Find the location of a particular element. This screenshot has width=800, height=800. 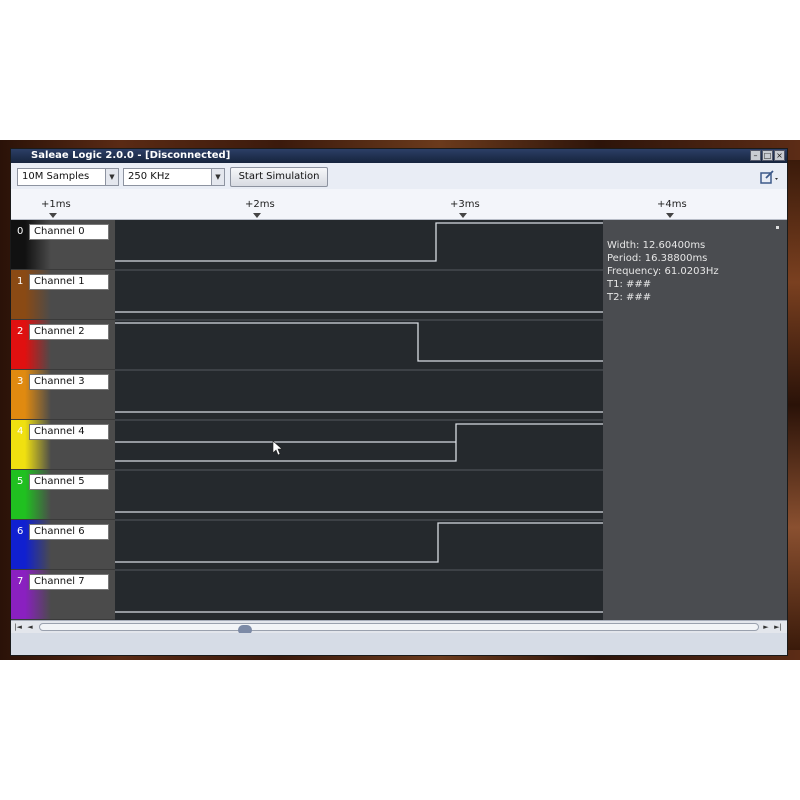

sample-rate-select: 250 KHz ▼ is located at coordinates (174, 177).